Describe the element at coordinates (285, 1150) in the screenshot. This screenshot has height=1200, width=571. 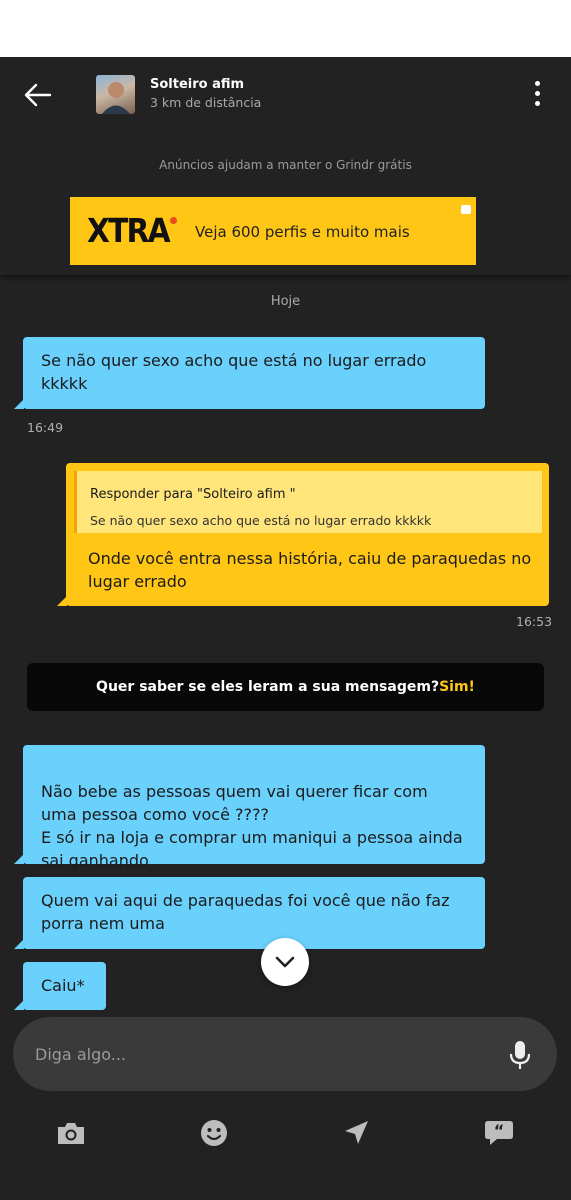
I see `composer-toolbar: “` at that location.